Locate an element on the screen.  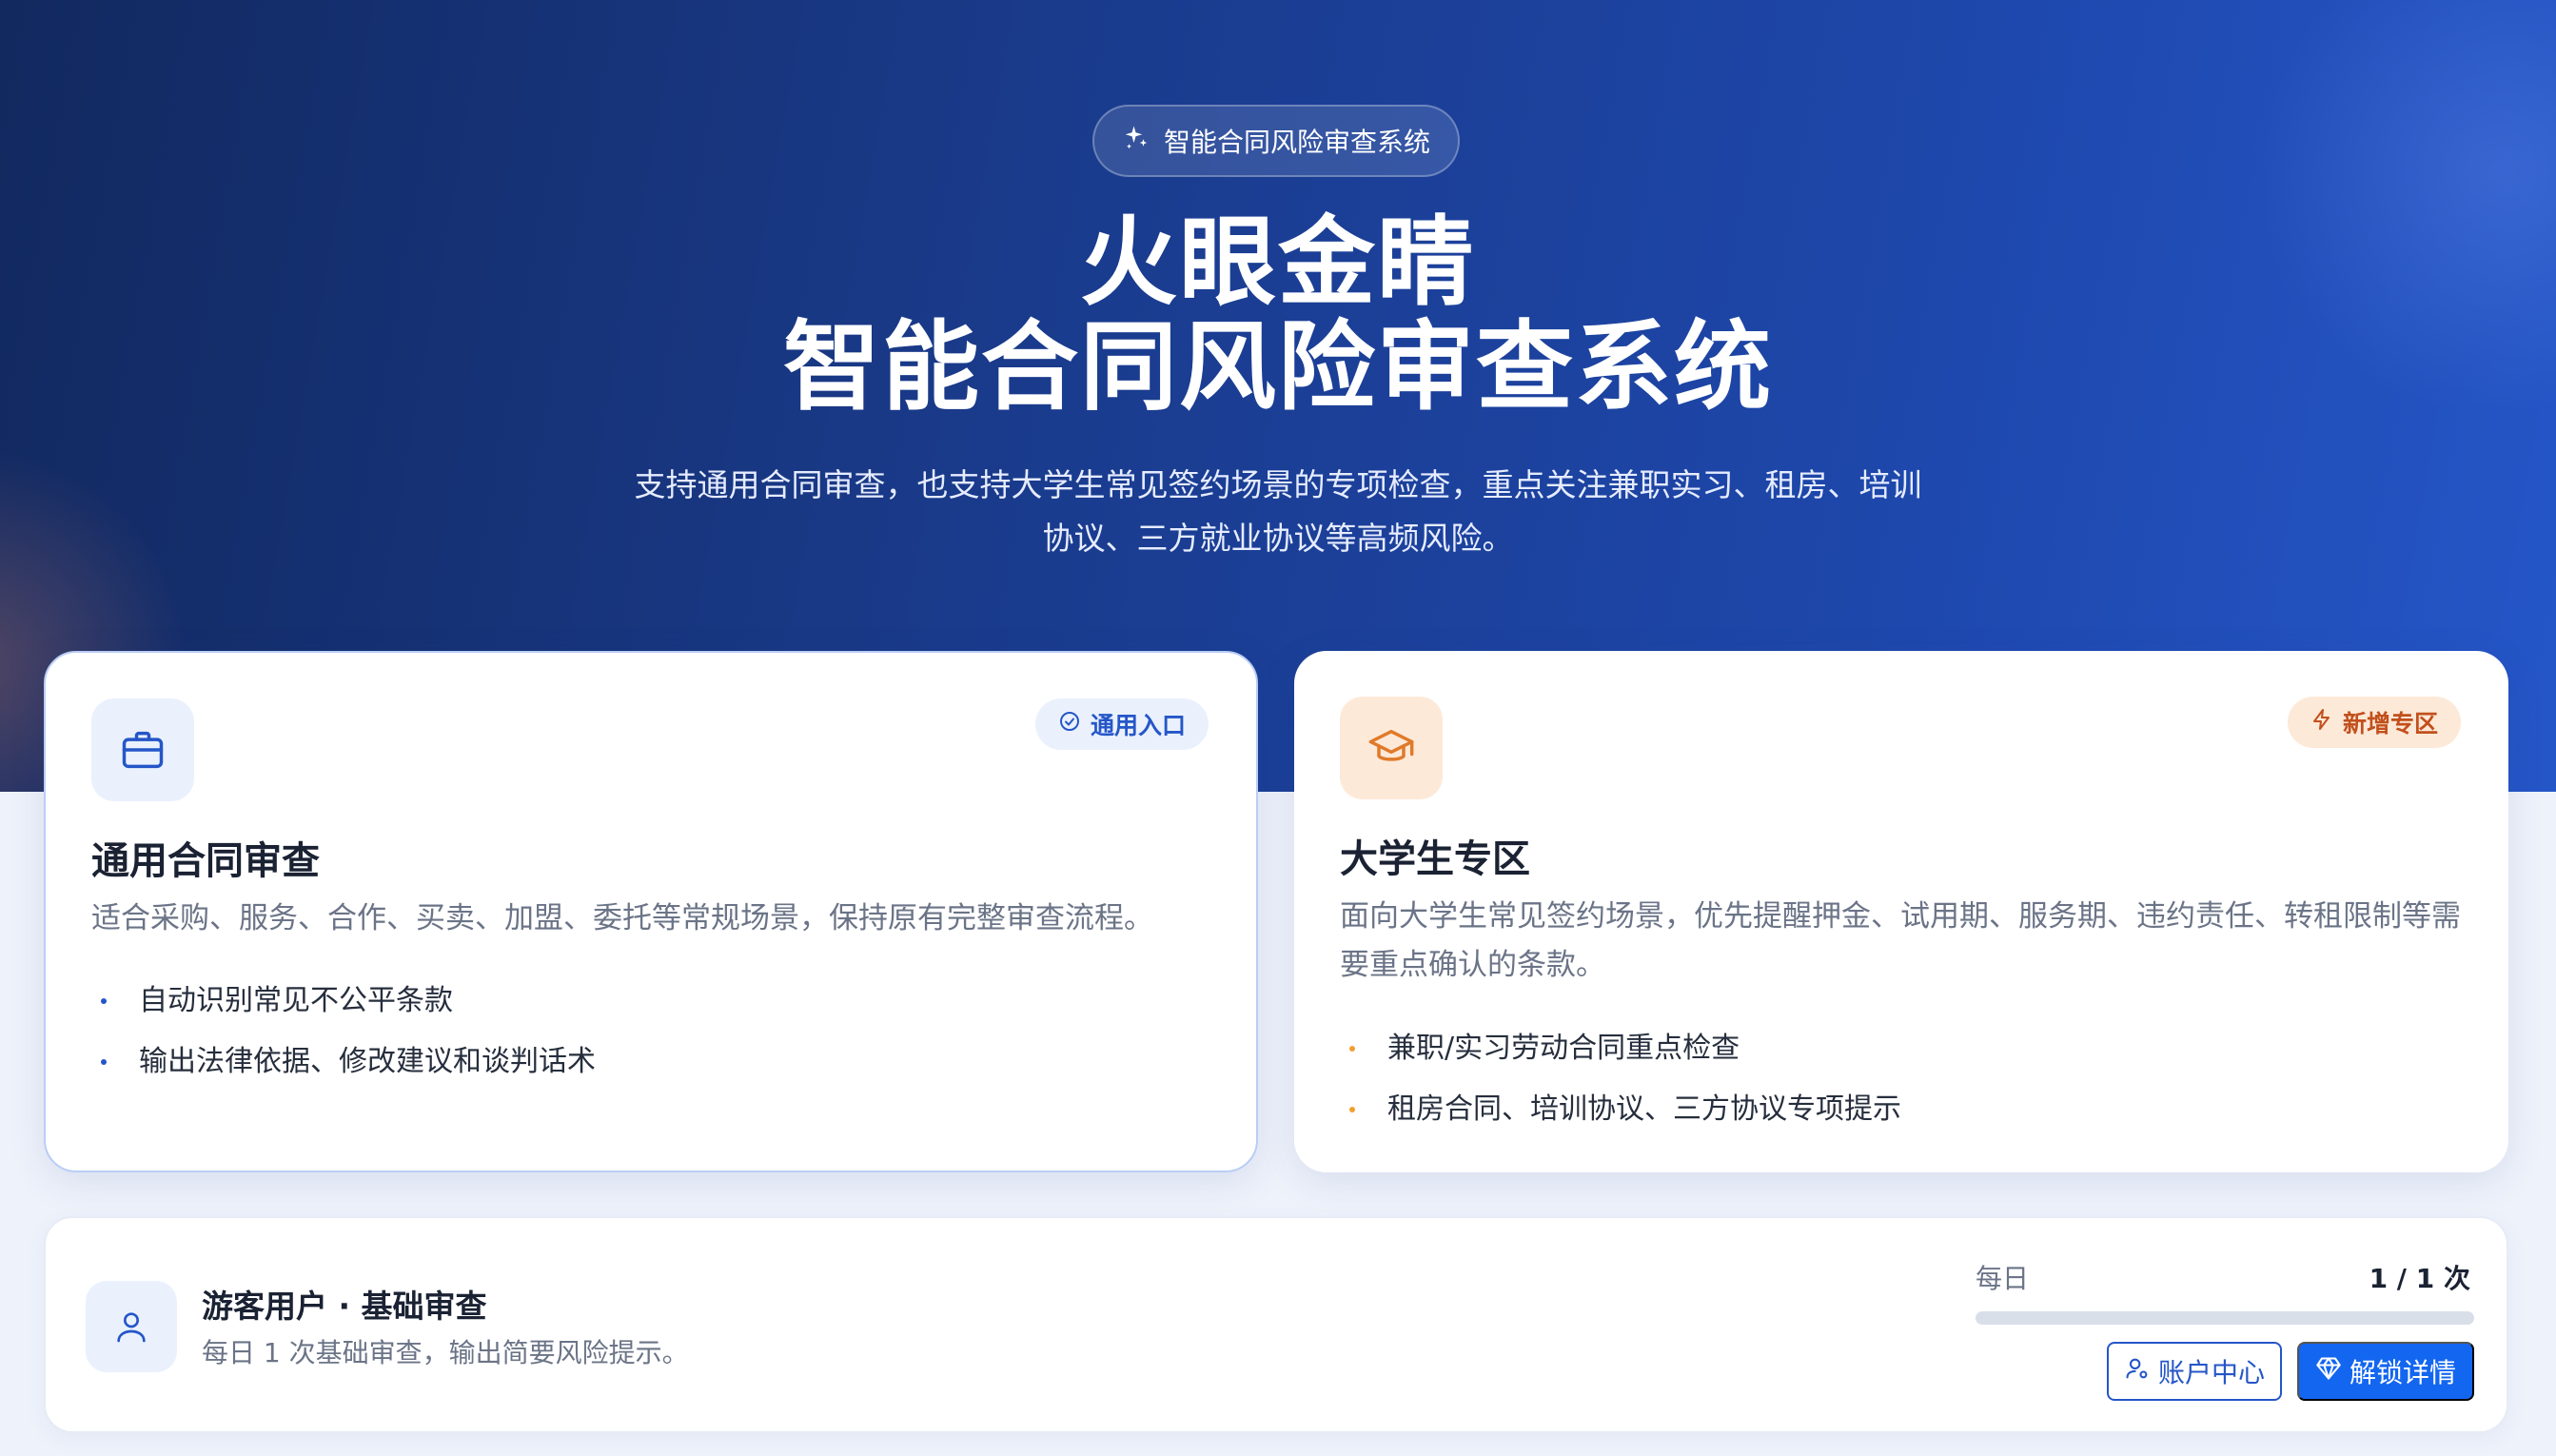
account-center-button: 账户中心 is located at coordinates (2194, 1371).